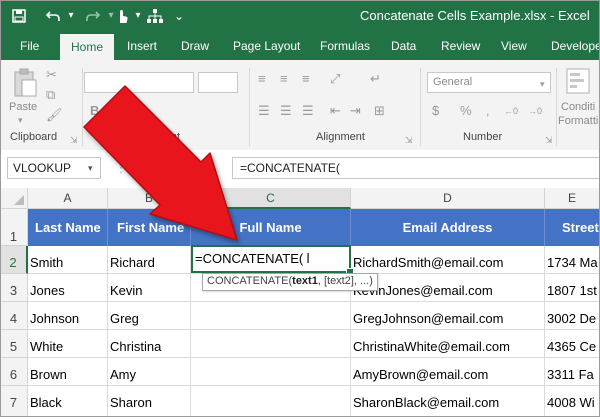 Image resolution: width=600 pixels, height=420 pixels. I want to click on red-arrow-annotation, so click(160, 163).